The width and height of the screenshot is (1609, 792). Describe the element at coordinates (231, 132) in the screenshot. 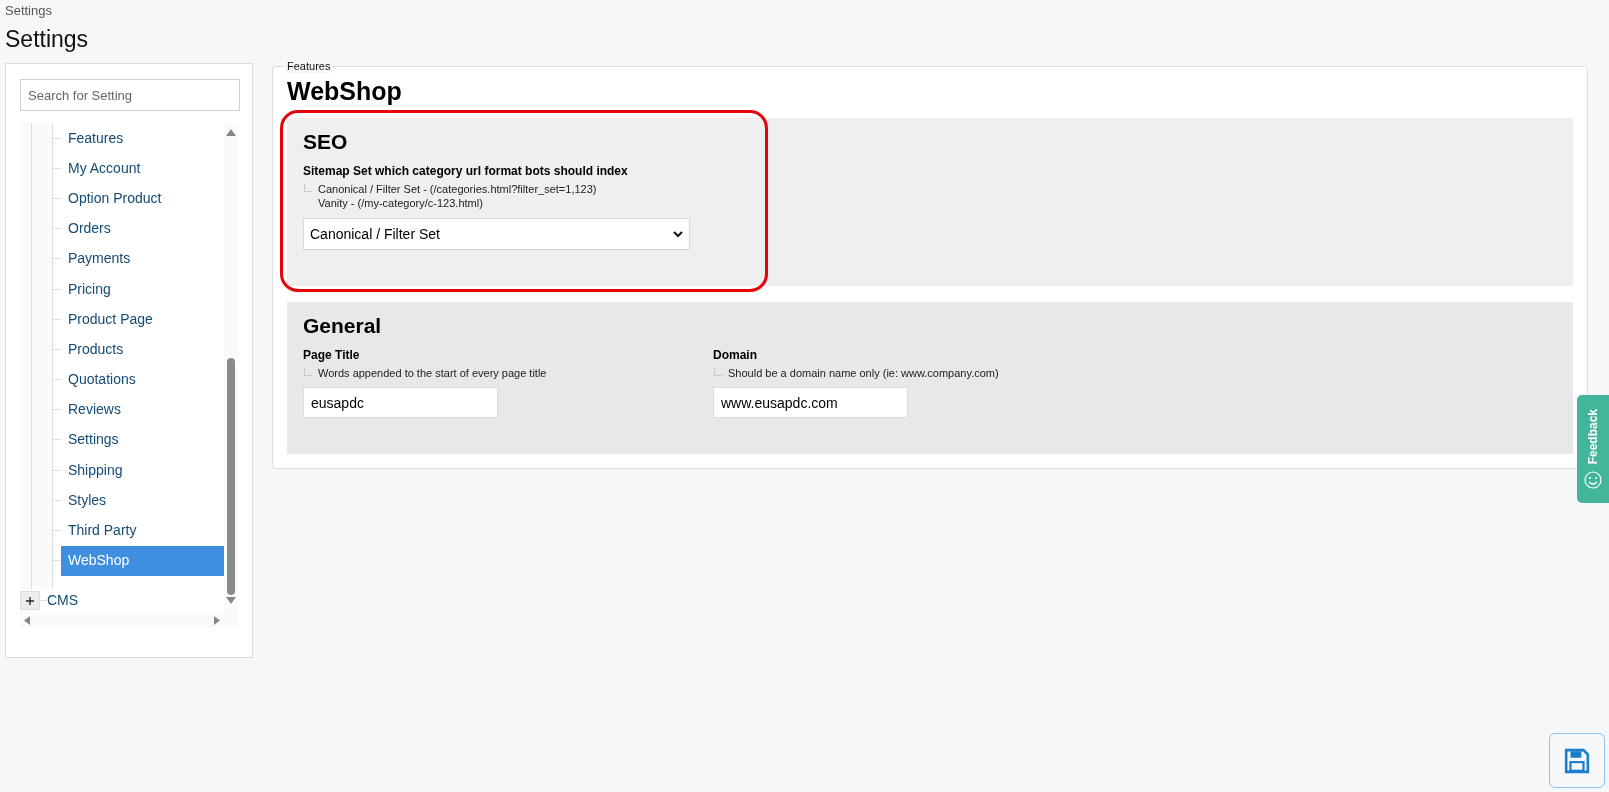

I see `scroll-up-icon` at that location.